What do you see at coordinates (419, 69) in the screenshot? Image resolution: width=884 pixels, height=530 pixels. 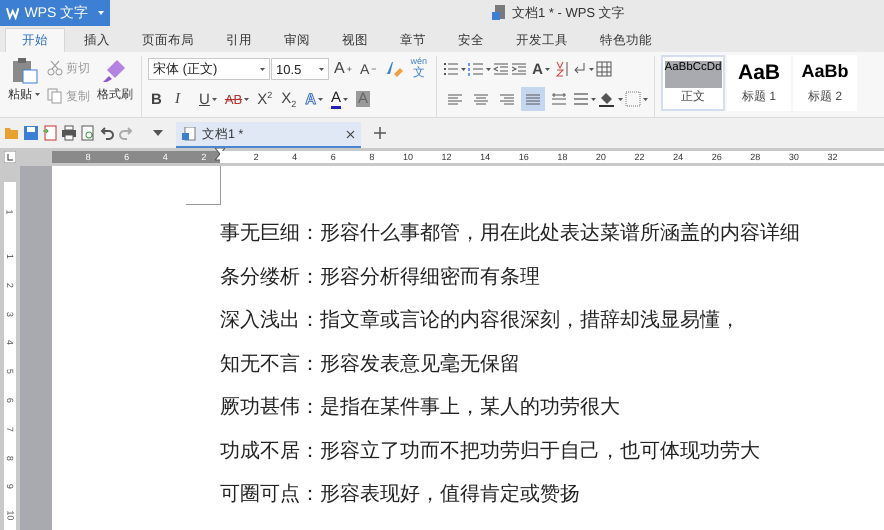 I see `phonetic-guide-button: wén 文` at bounding box center [419, 69].